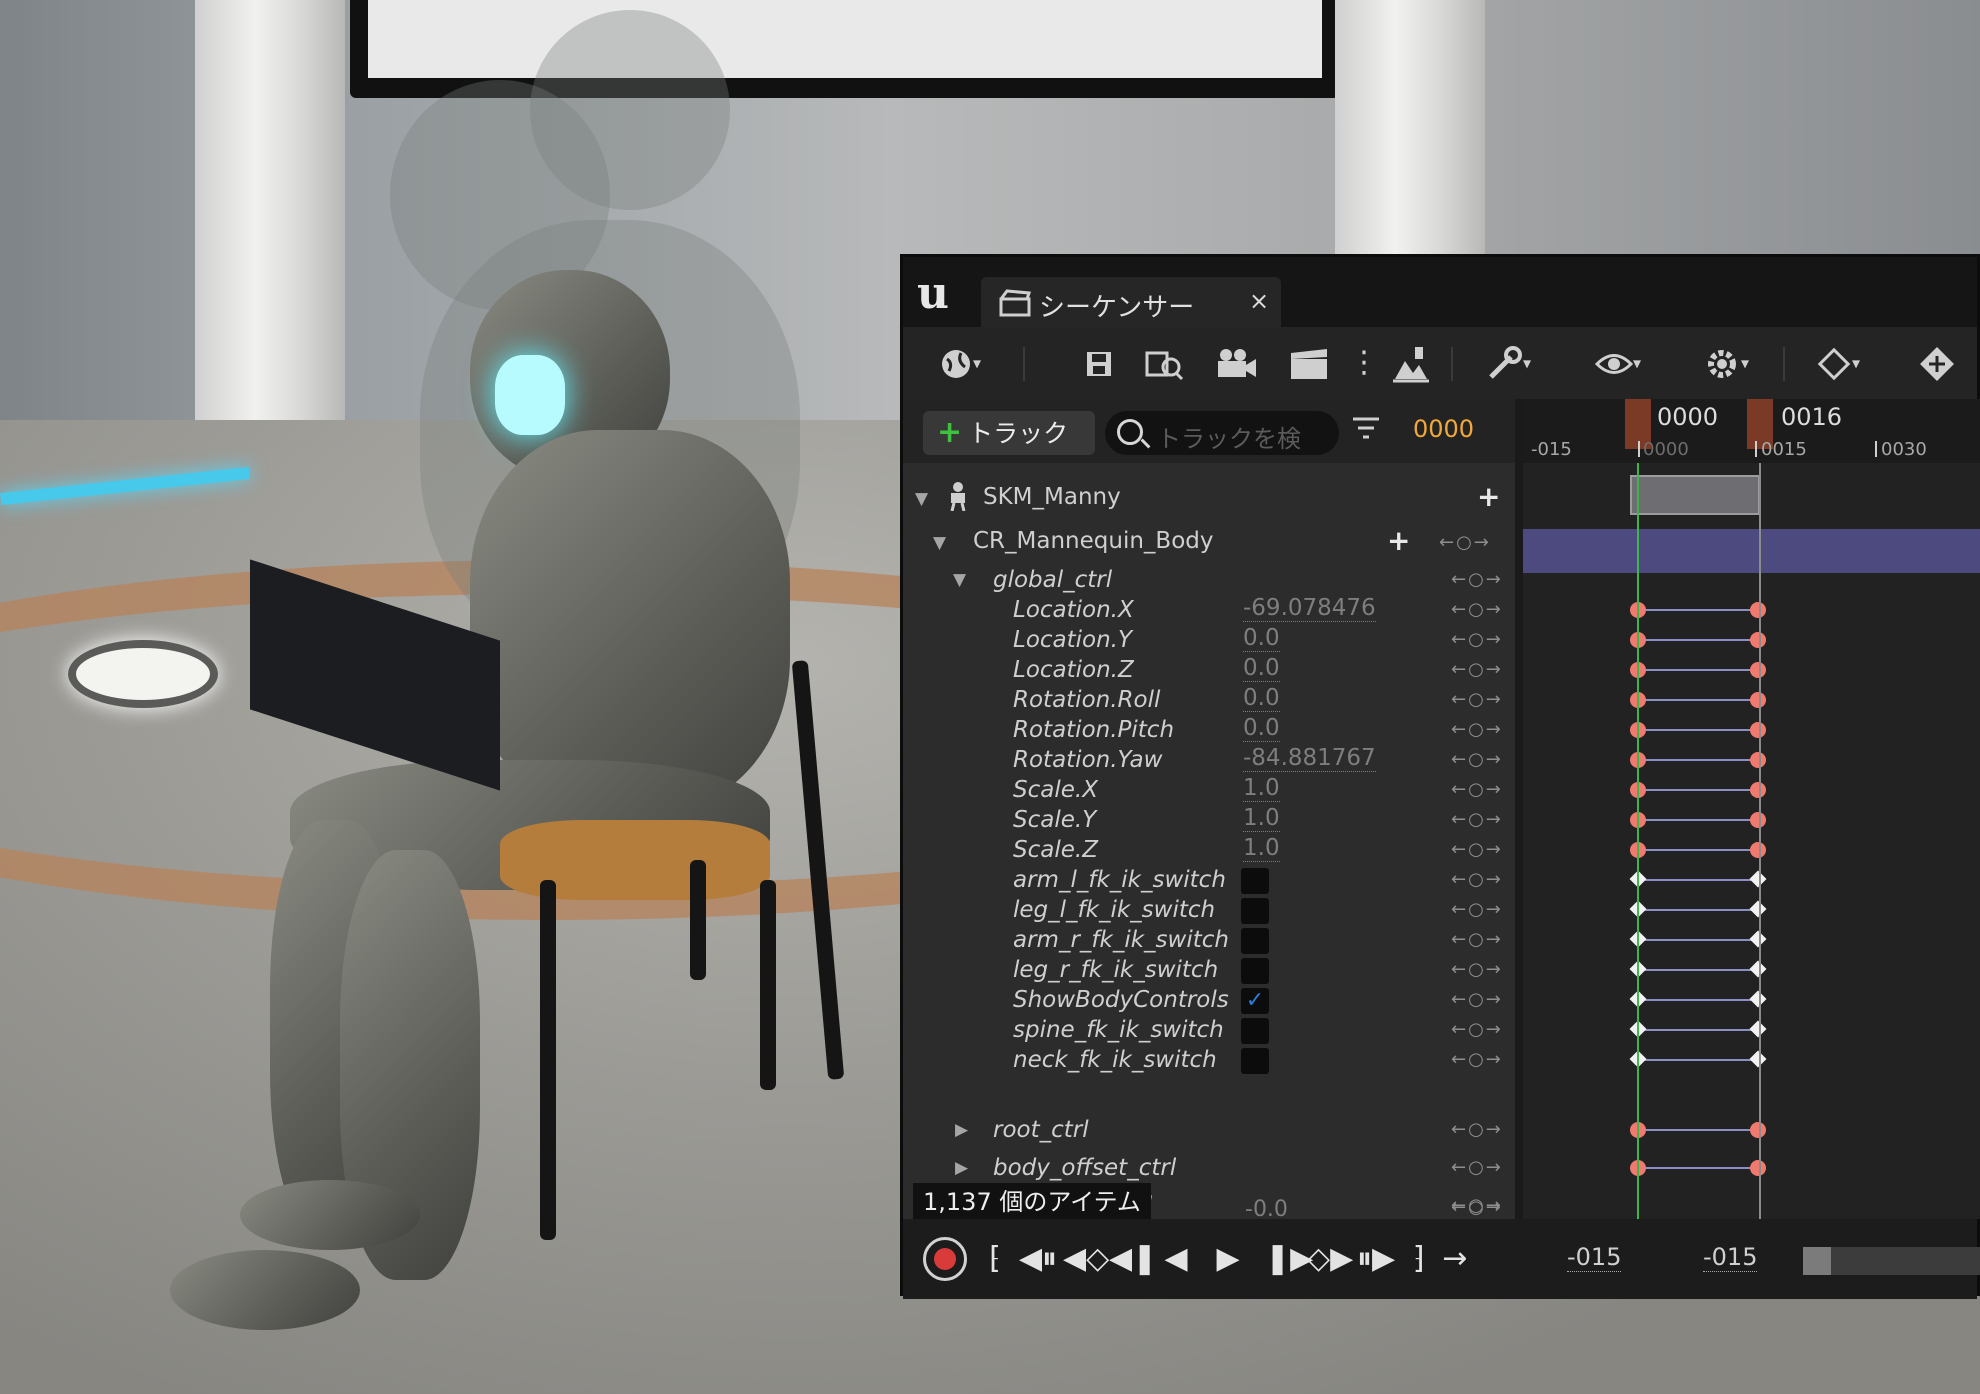 The width and height of the screenshot is (1980, 1394). I want to click on switch-row: arm_l_fk_ik_switch ←○→, so click(1209, 880).